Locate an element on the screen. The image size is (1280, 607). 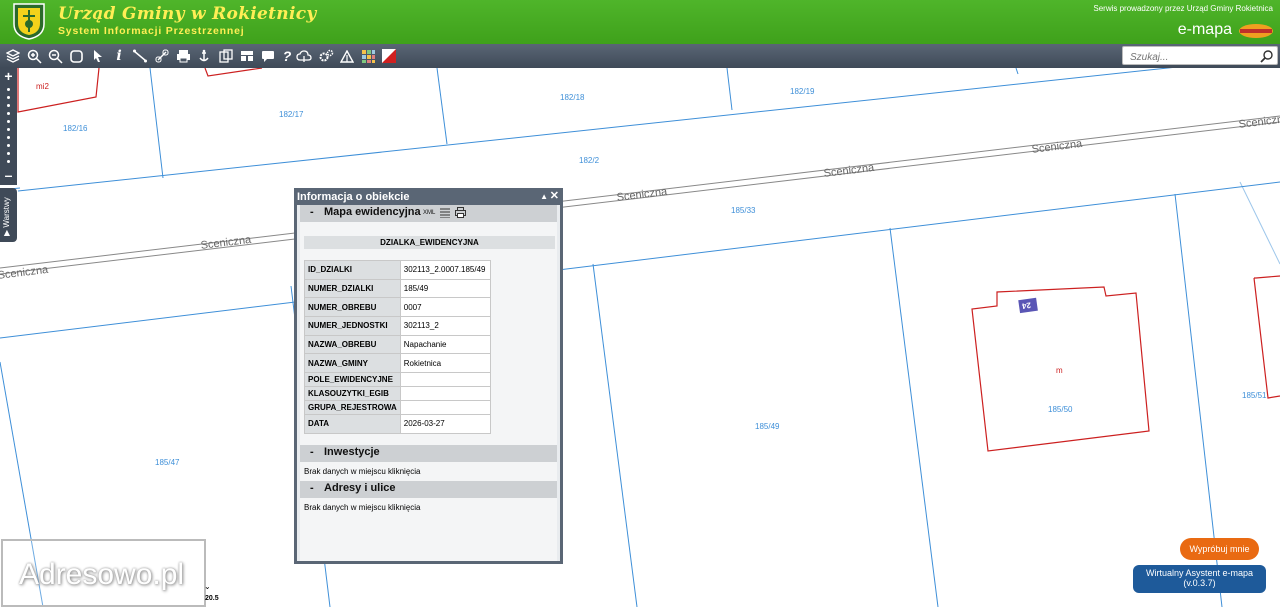
parcel-label: 185/49 is located at coordinates (767, 426).